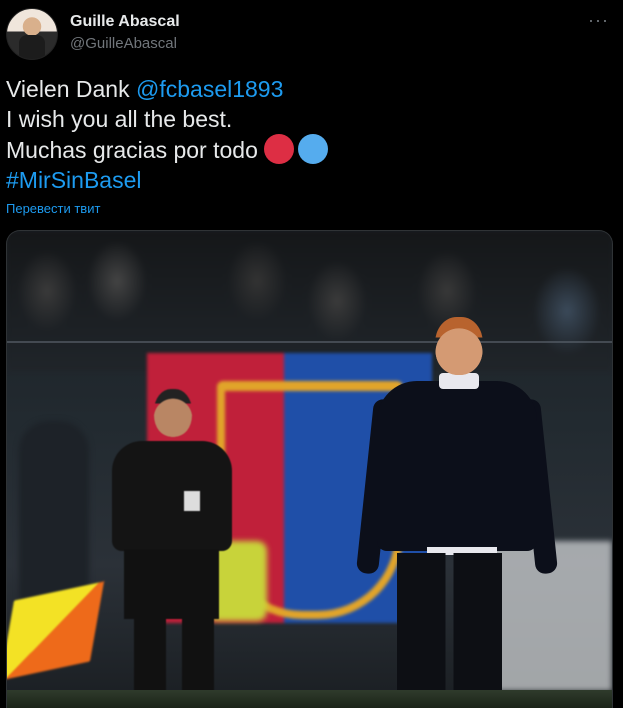 Image resolution: width=623 pixels, height=708 pixels. I want to click on manager-body, so click(457, 466).